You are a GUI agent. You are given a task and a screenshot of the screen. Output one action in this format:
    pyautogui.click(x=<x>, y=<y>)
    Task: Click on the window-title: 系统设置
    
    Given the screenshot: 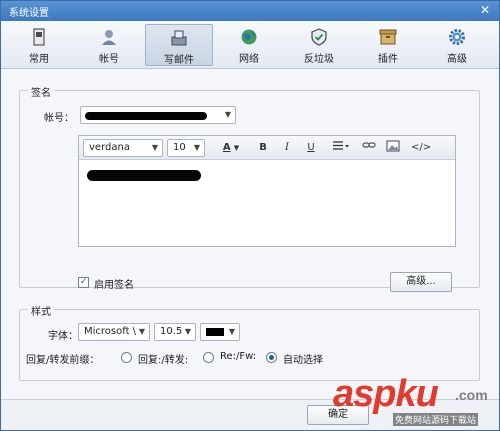 What is the action you would take?
    pyautogui.click(x=29, y=13)
    